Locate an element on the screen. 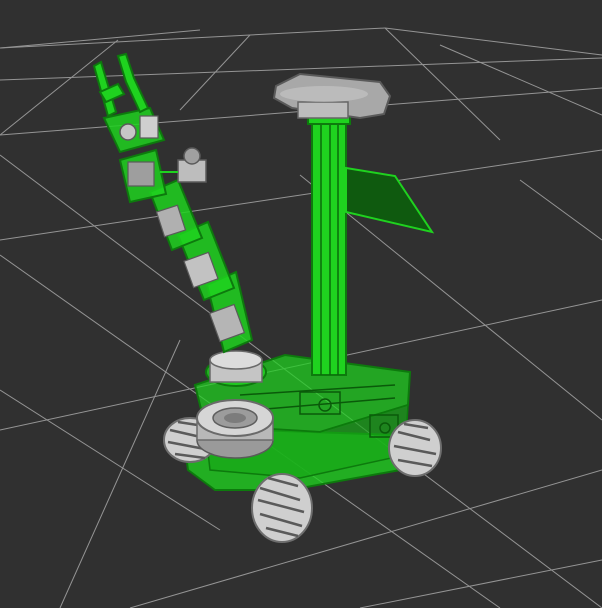  turntable is located at coordinates (235, 429).